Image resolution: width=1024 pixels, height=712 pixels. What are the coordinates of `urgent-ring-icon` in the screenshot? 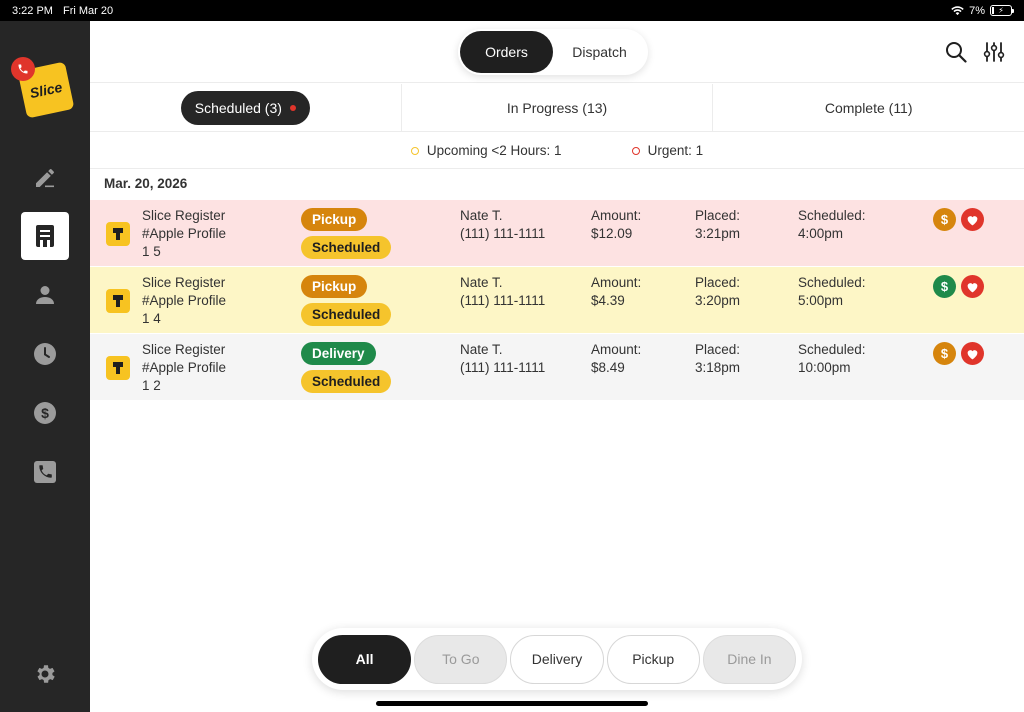 It's located at (635, 150).